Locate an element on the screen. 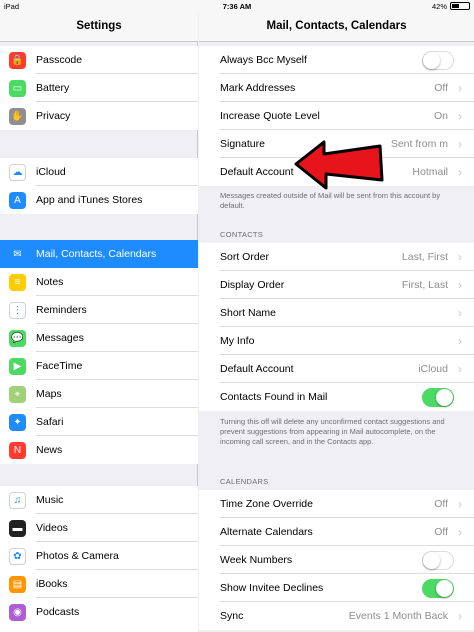 The width and height of the screenshot is (474, 632). time-zone-override-row: Time Zone Override Off › is located at coordinates (336, 504).